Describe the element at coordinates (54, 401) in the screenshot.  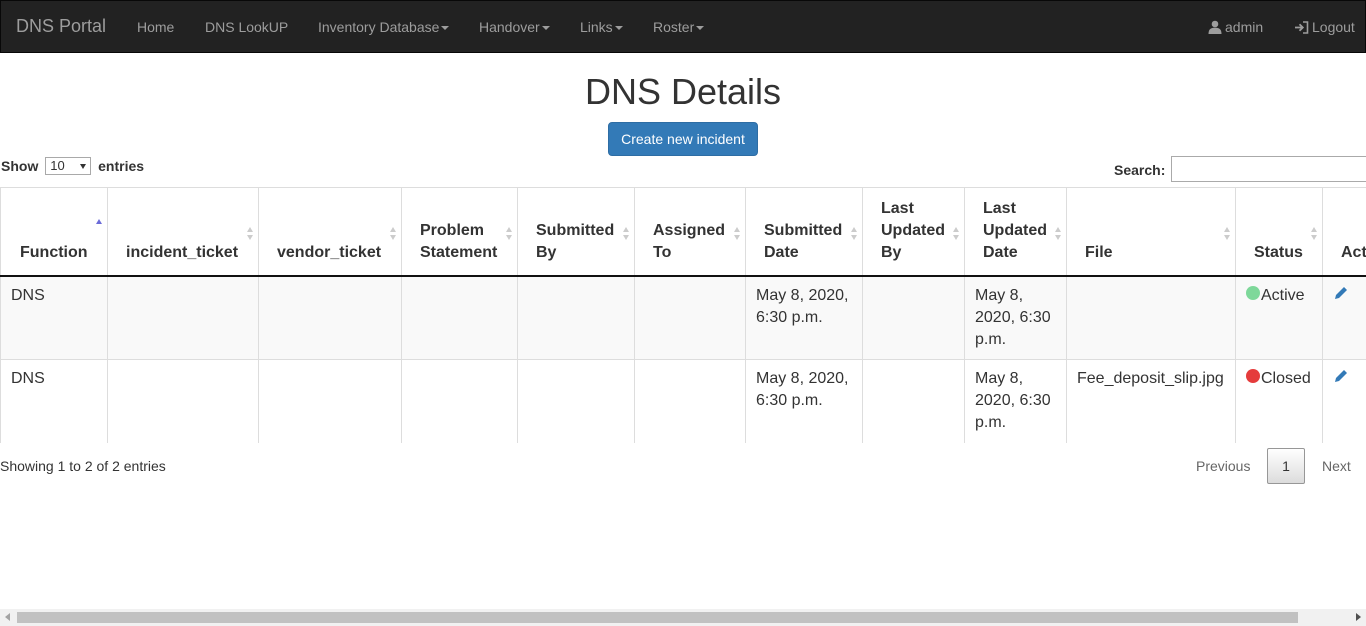
I see `cell-function: DNS` at that location.